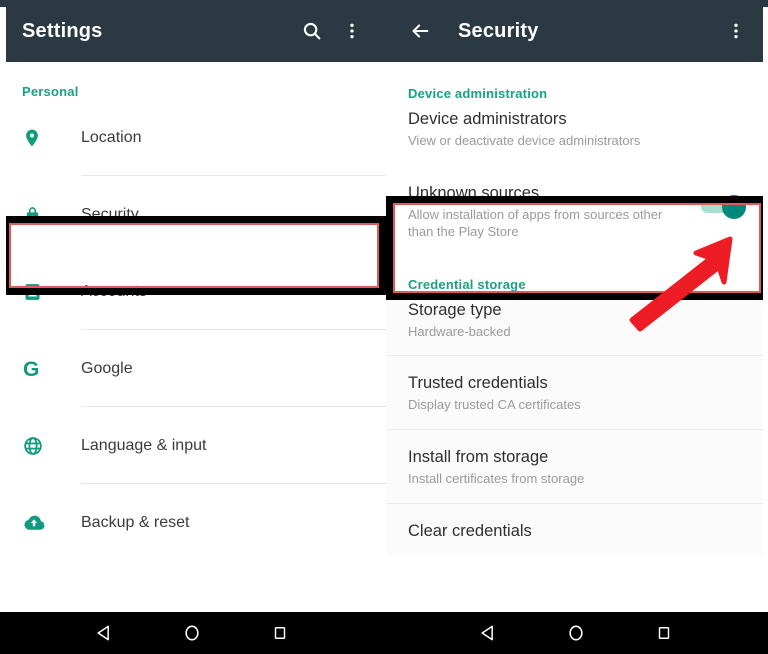 This screenshot has height=654, width=768. Describe the element at coordinates (37, 215) in the screenshot. I see `lock-icon` at that location.